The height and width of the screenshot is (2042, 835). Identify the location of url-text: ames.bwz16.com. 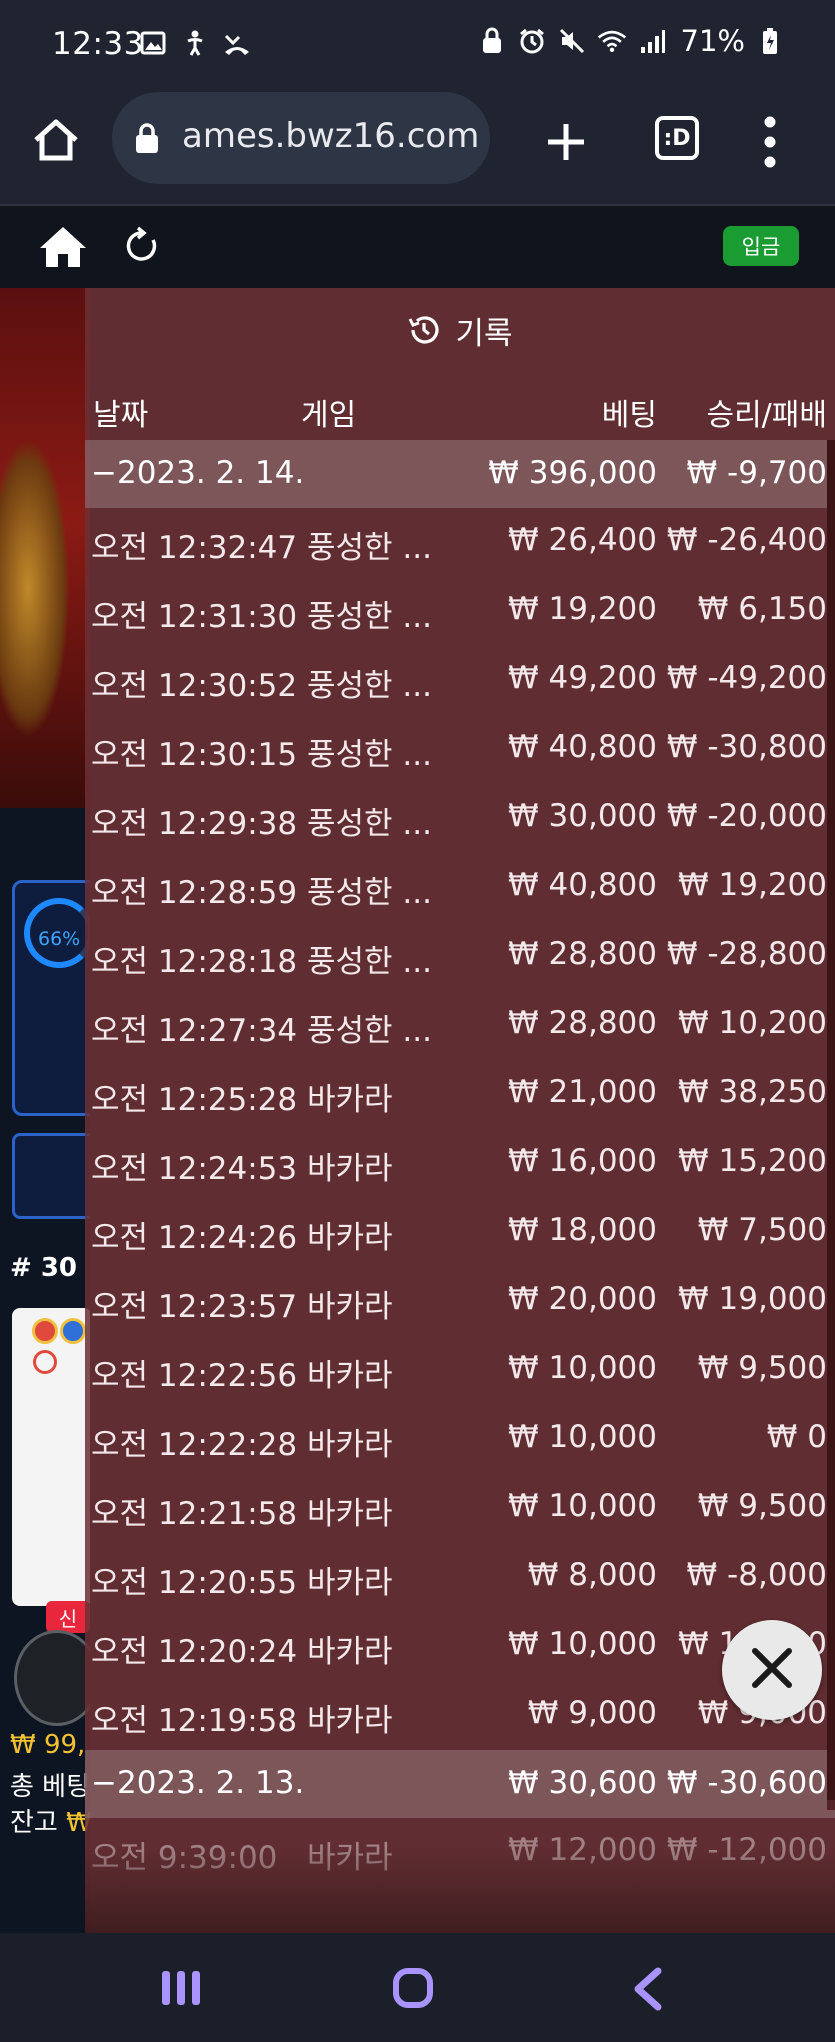
(331, 136).